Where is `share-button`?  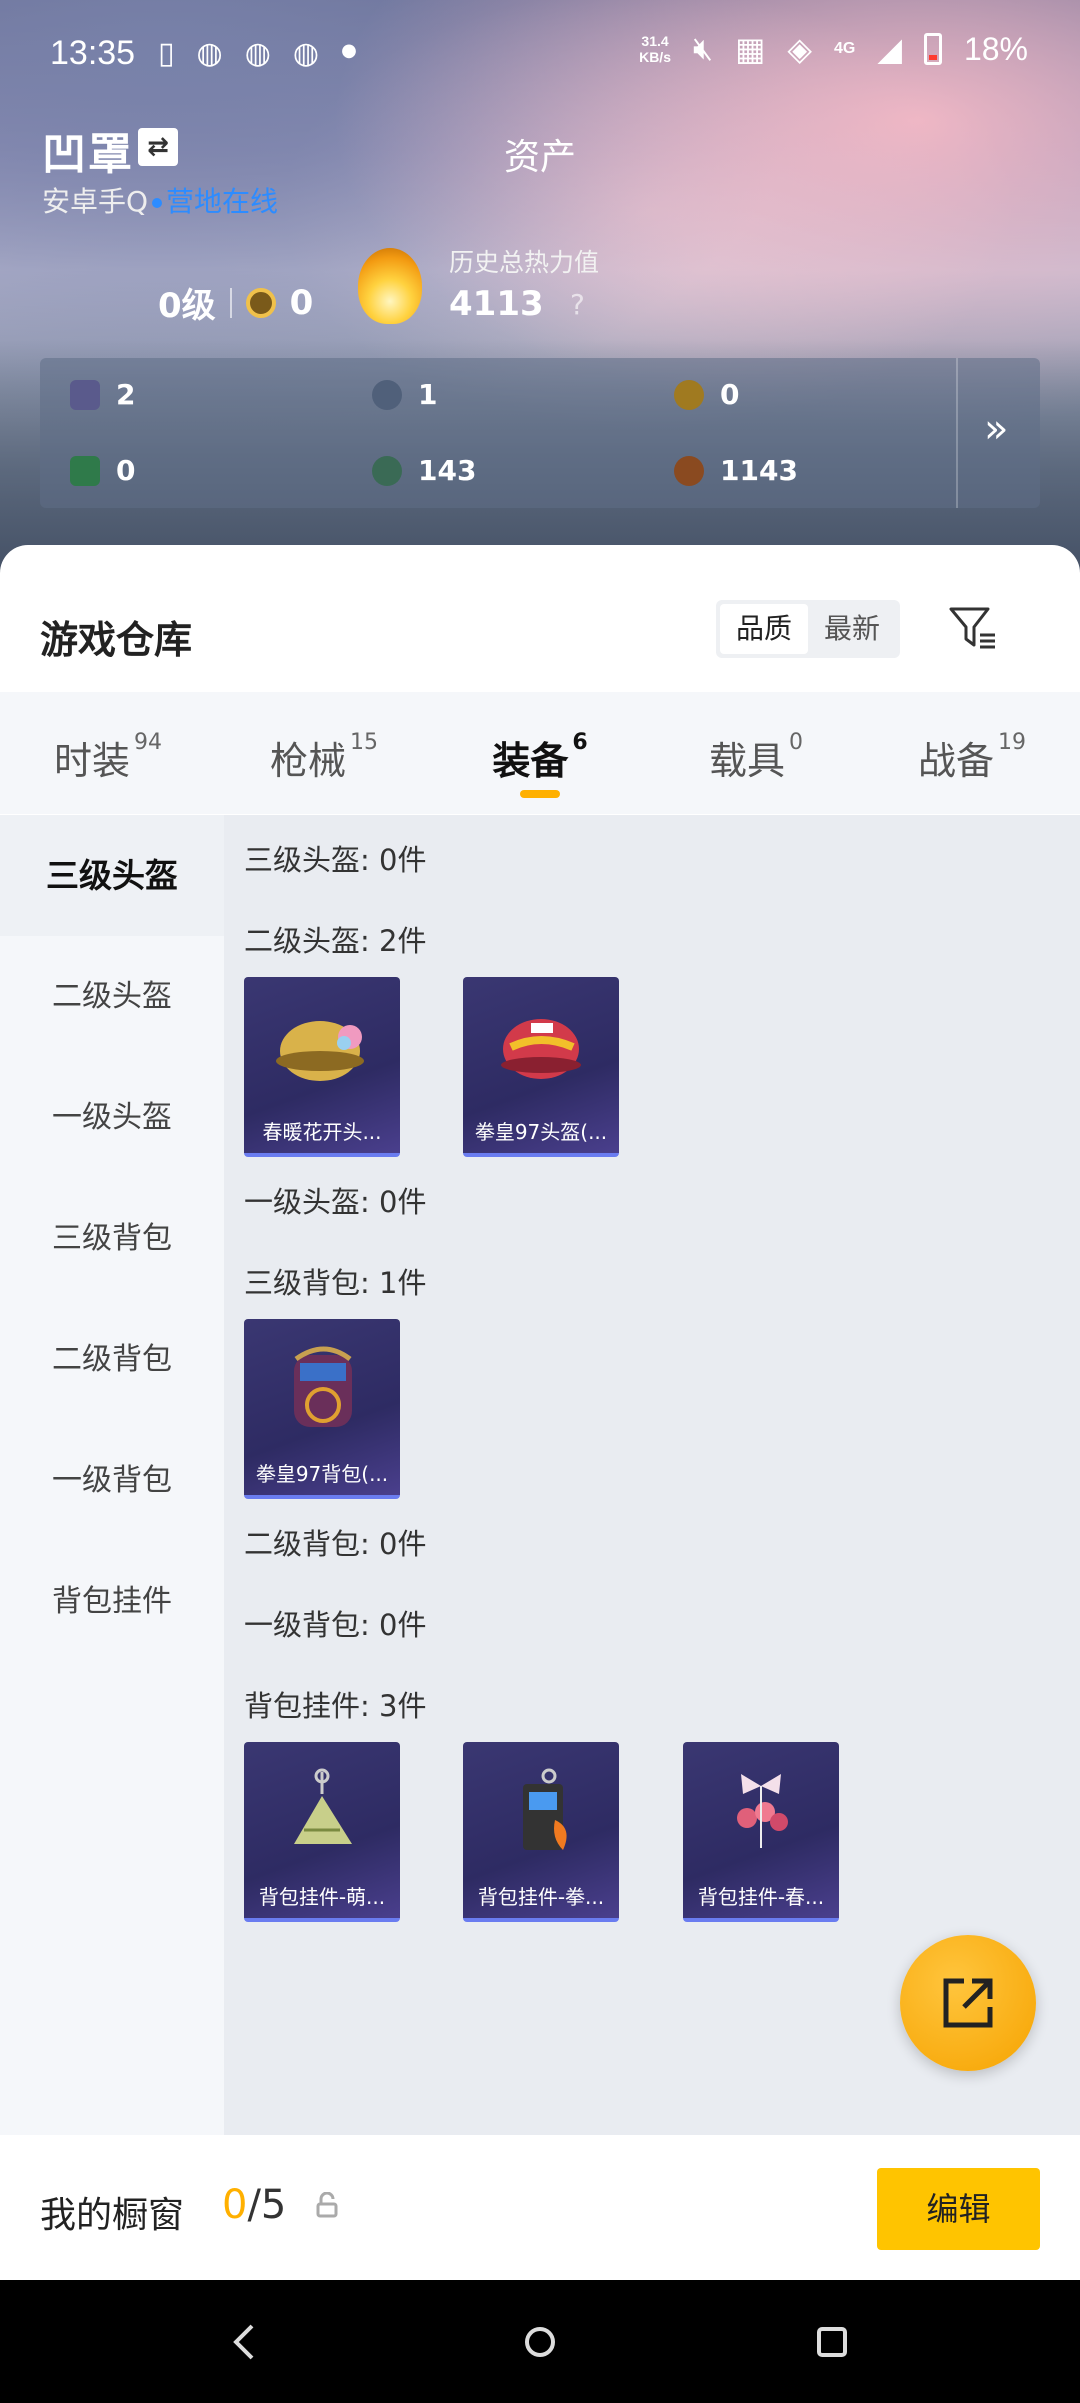 share-button is located at coordinates (968, 2003).